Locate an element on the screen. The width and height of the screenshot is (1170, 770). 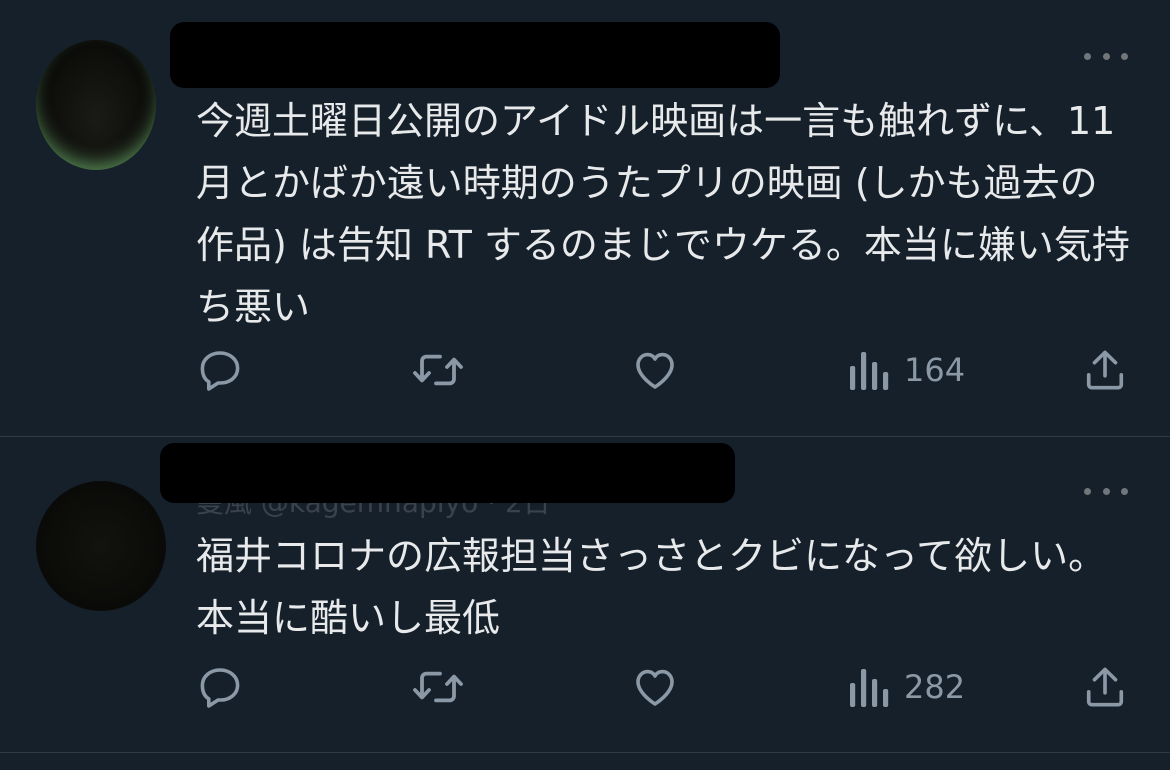
view-count: 282 is located at coordinates (935, 687).